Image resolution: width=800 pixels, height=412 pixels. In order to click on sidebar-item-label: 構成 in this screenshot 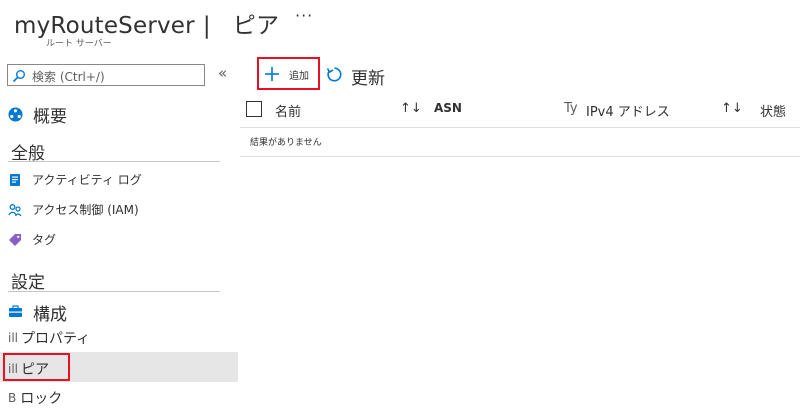, I will do `click(50, 315)`.